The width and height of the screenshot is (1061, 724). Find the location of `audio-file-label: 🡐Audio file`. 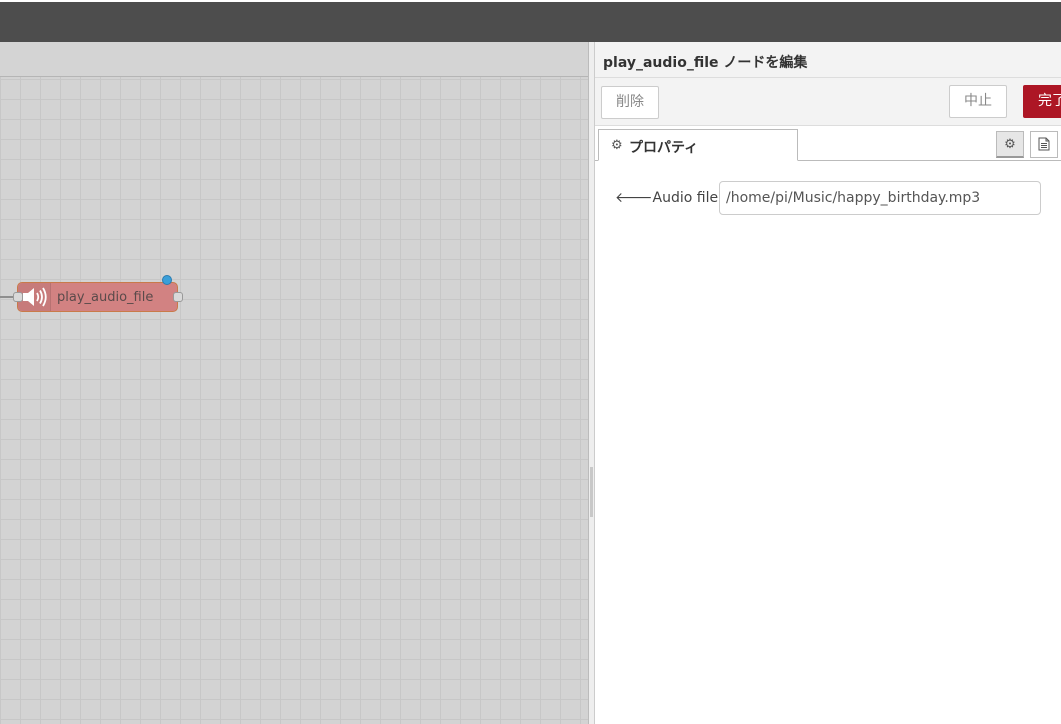

audio-file-label: 🡐Audio file is located at coordinates (666, 197).